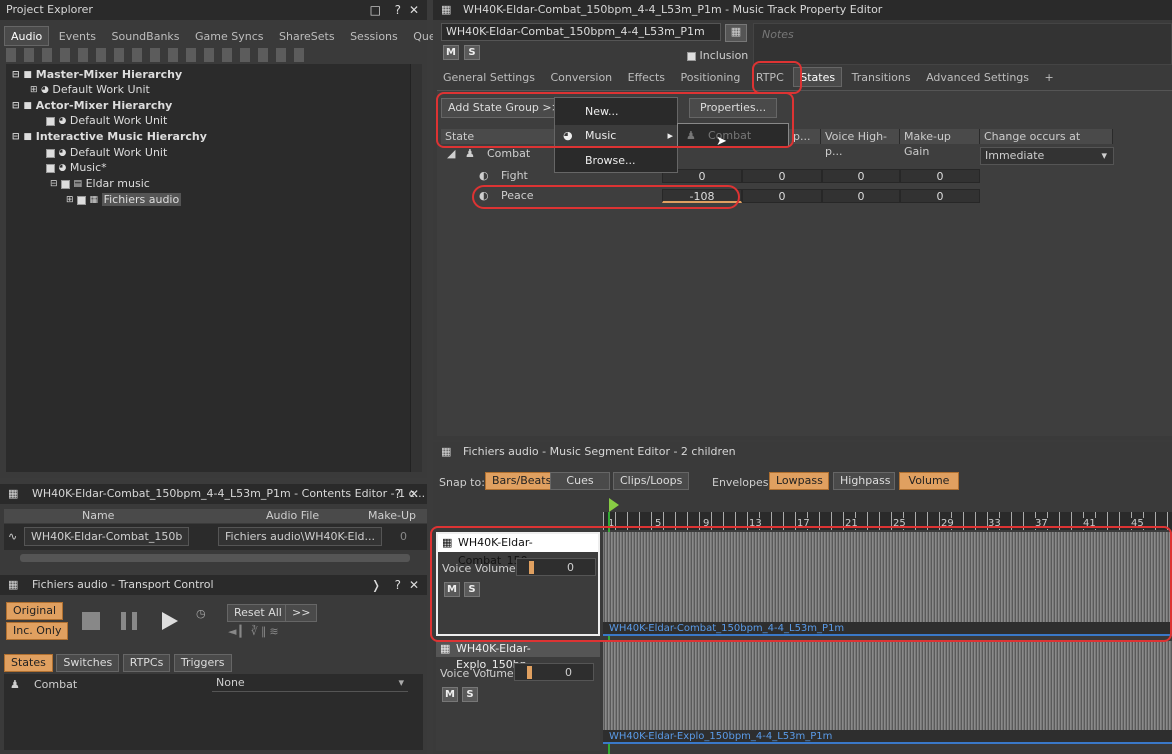  I want to click on clip-label-bar-2: WH40K-Eldar-Explo_150bpm_4-4_L53m_P1m, so click(887, 737).